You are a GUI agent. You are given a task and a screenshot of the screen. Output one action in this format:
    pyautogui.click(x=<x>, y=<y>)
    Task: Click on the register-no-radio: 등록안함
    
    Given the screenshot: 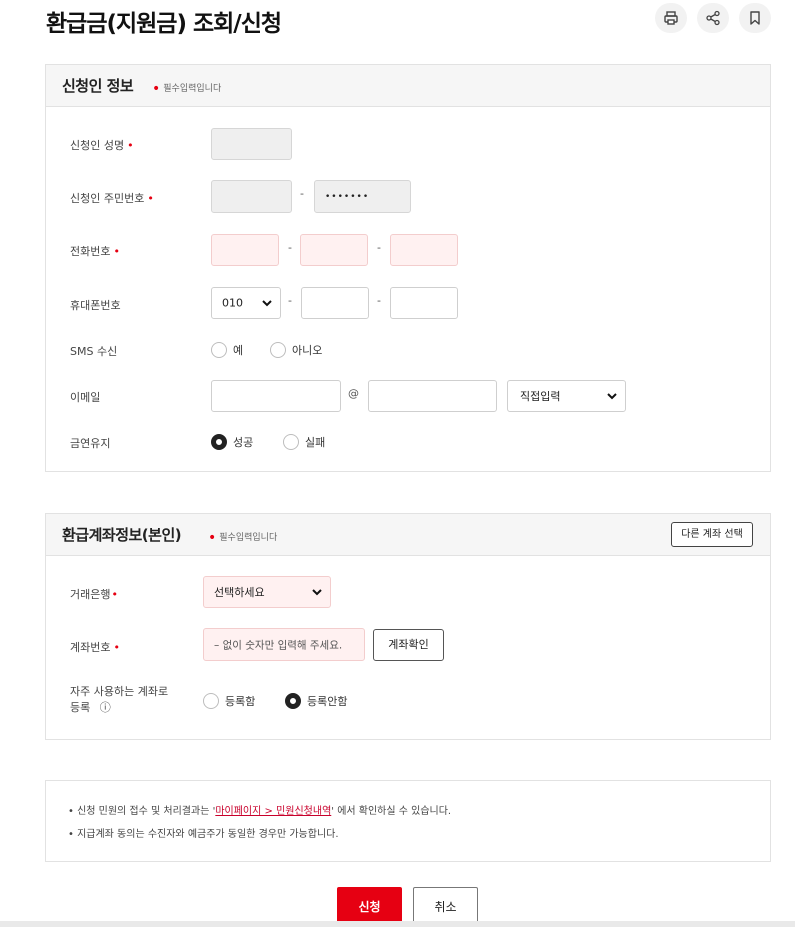 What is the action you would take?
    pyautogui.click(x=316, y=701)
    